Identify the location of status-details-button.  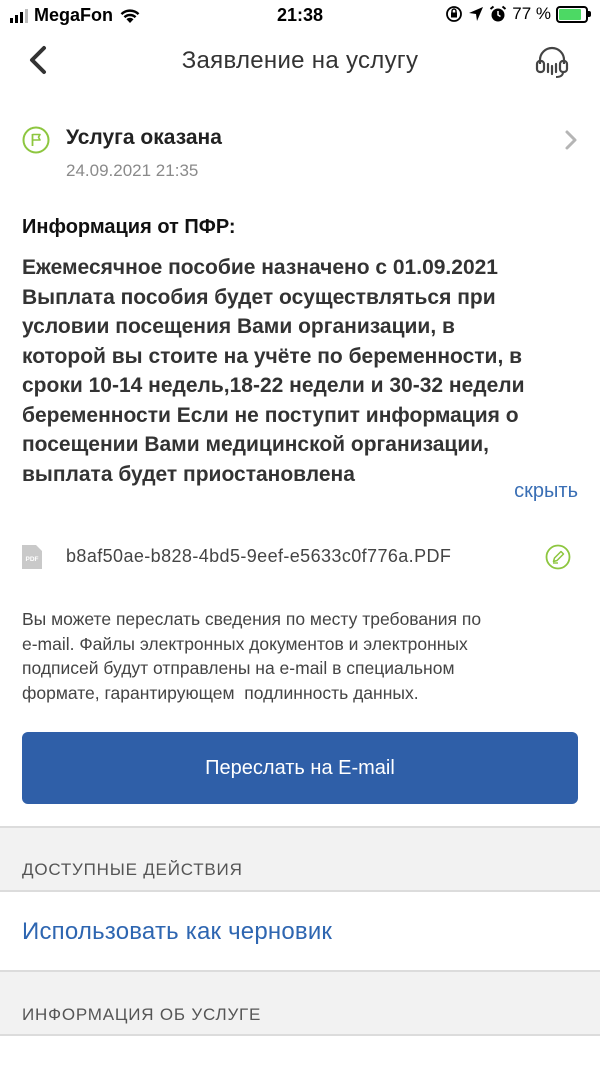
(571, 140).